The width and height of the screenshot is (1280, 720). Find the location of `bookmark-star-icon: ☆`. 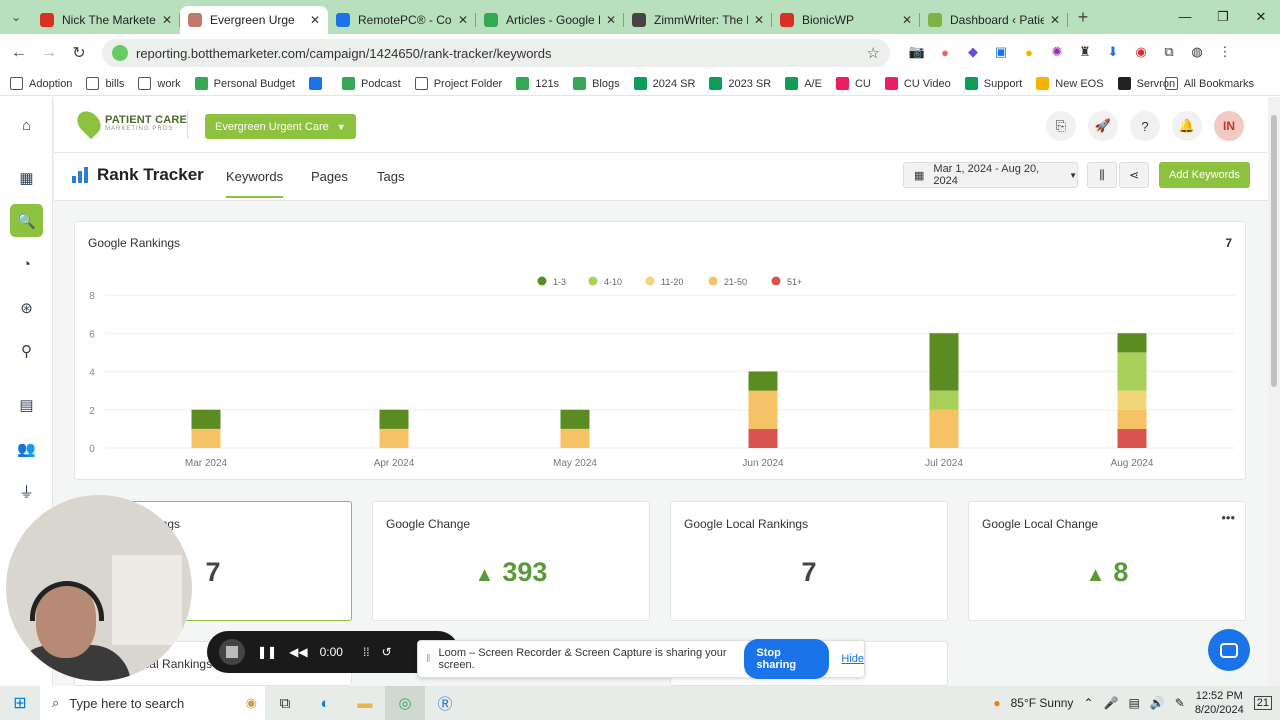

bookmark-star-icon: ☆ is located at coordinates (873, 53).